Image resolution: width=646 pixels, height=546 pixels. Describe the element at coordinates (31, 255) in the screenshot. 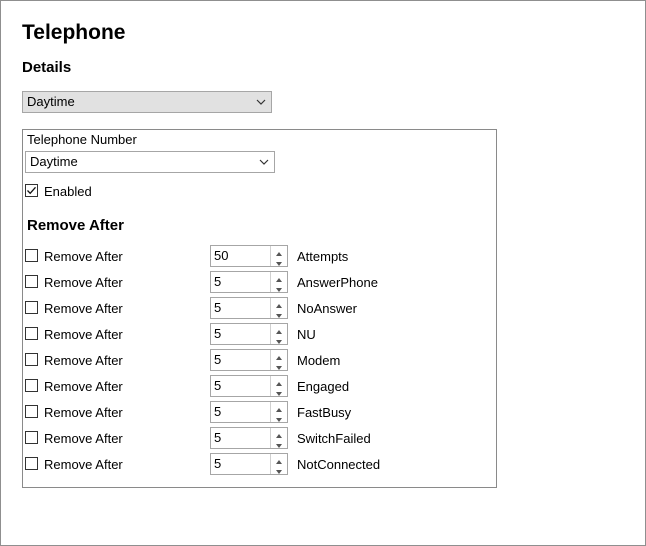

I see `remove-after-checkbox-attempts` at that location.